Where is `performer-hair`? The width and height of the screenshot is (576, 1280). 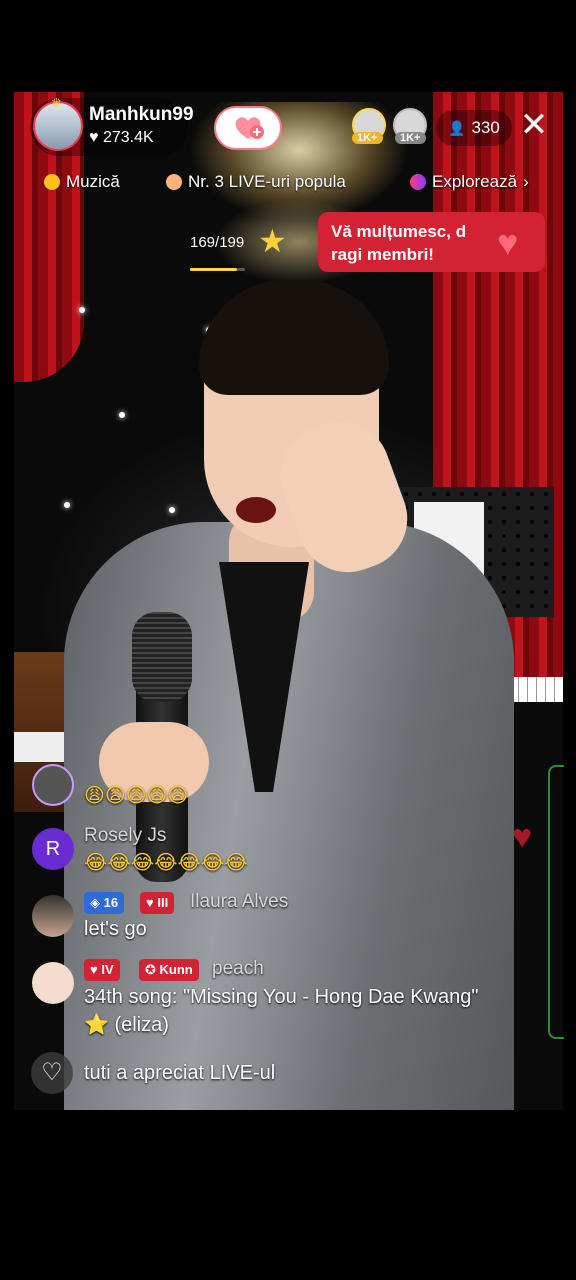 performer-hair is located at coordinates (294, 337).